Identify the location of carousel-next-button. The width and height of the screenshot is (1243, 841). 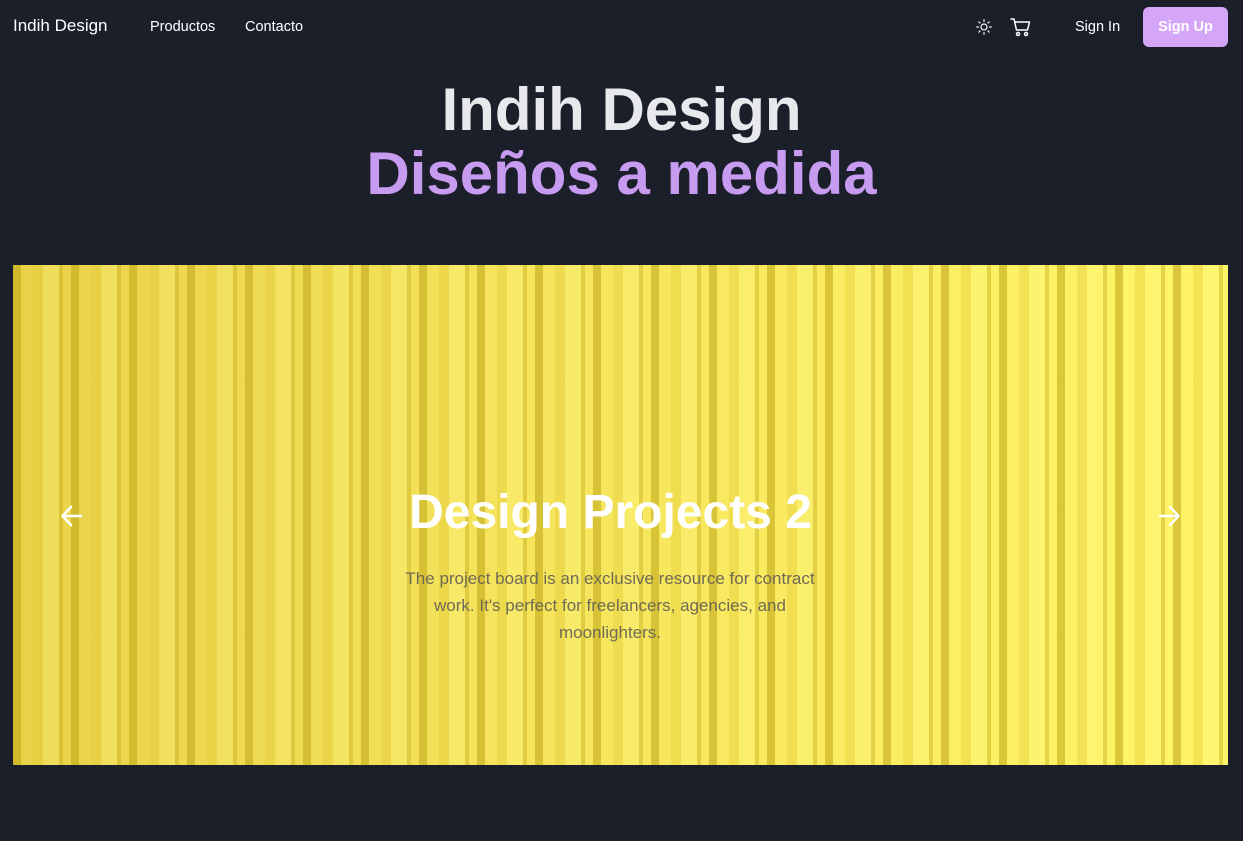
(1169, 516).